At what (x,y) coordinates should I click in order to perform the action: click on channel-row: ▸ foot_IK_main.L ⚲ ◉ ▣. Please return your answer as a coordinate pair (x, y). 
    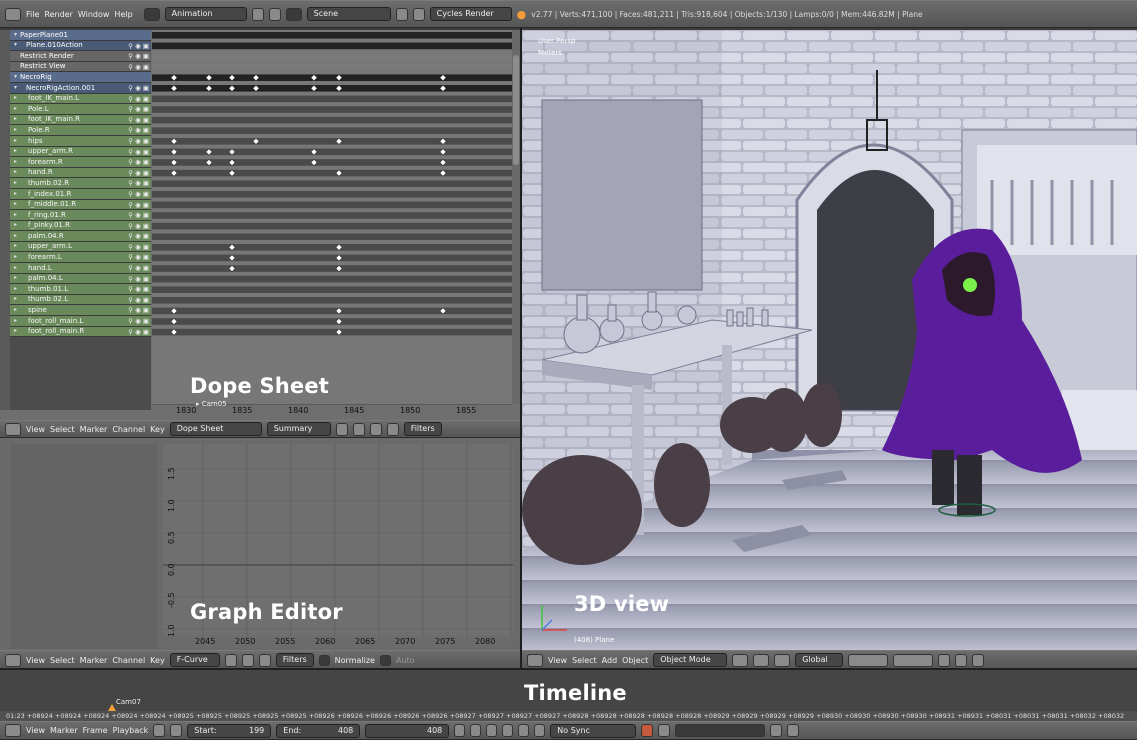
    Looking at the image, I should click on (80, 99).